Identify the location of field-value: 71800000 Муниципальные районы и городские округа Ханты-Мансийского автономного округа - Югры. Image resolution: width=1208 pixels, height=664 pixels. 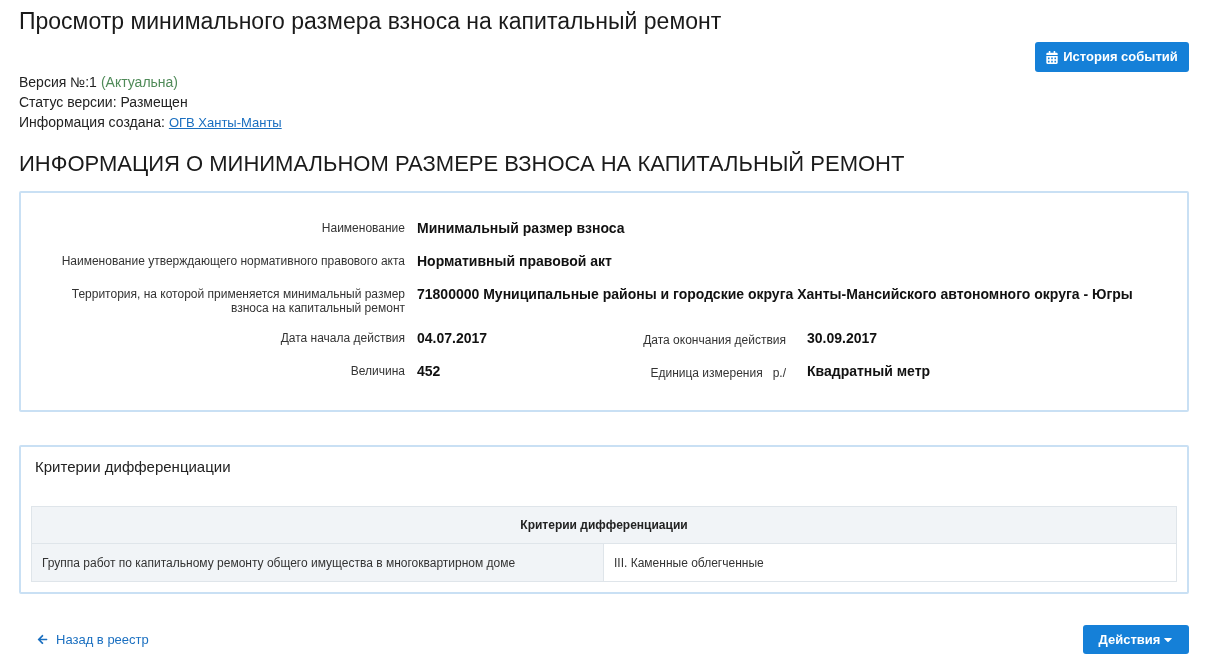
(775, 294).